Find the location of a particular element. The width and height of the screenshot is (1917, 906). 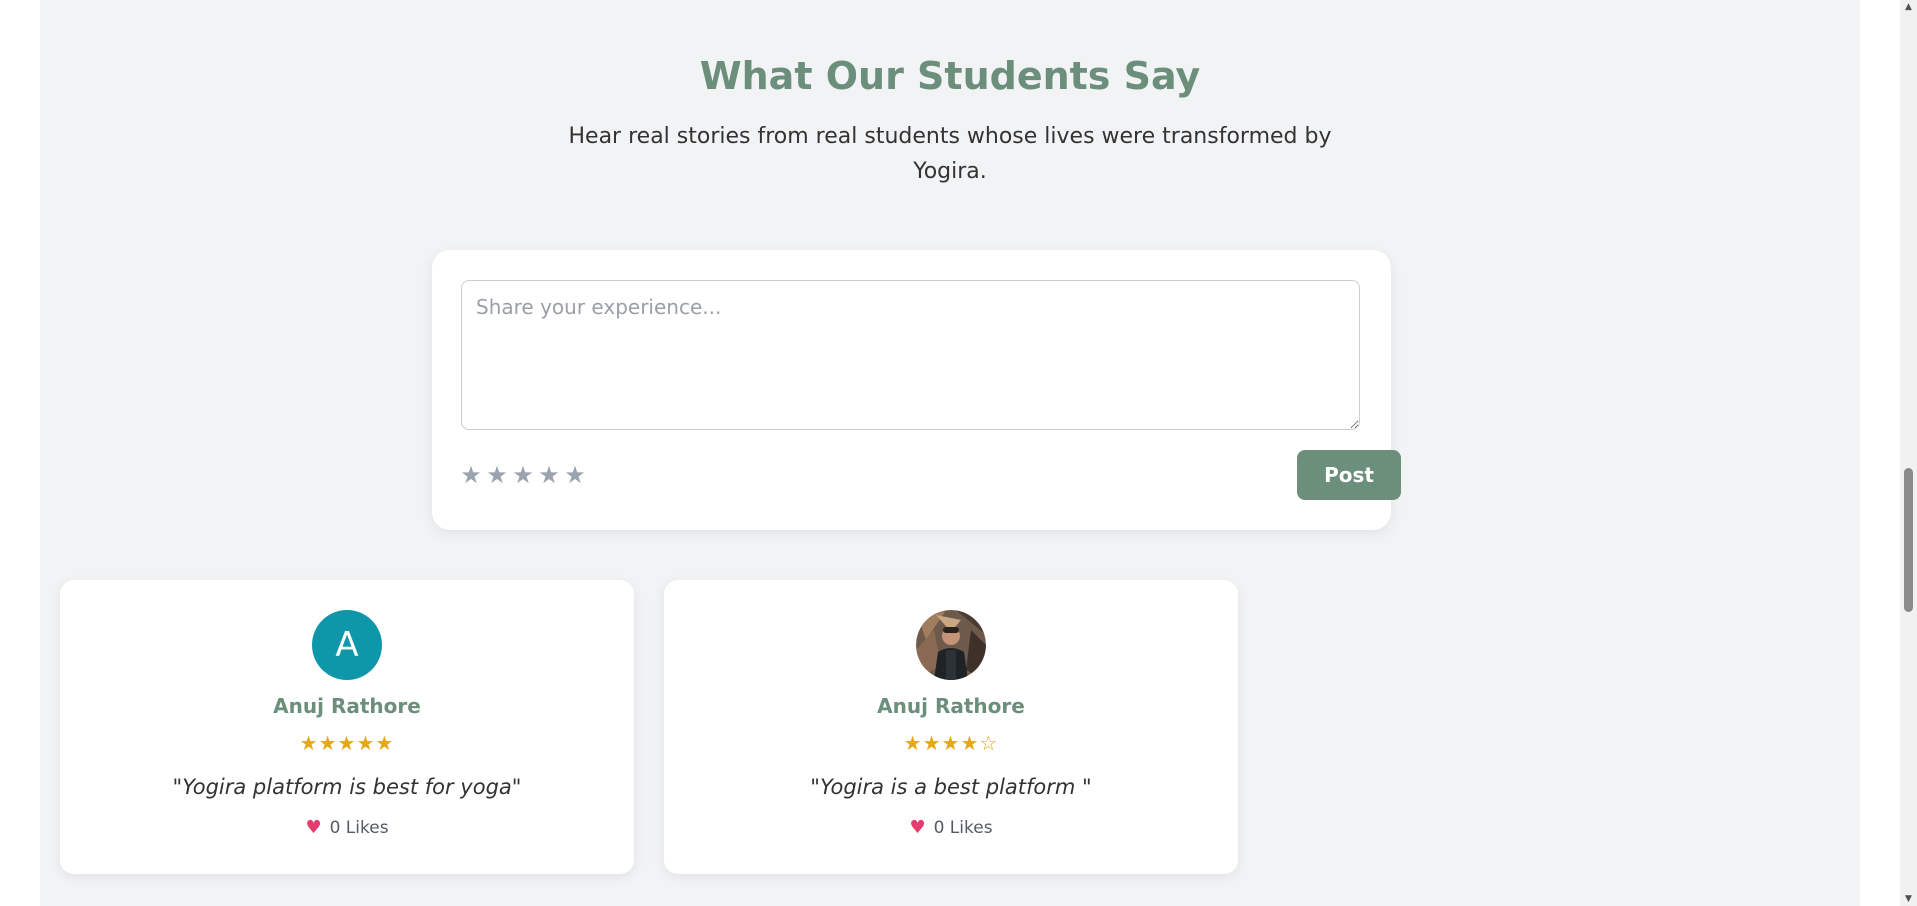

rating-star-3: ★ is located at coordinates (523, 475).